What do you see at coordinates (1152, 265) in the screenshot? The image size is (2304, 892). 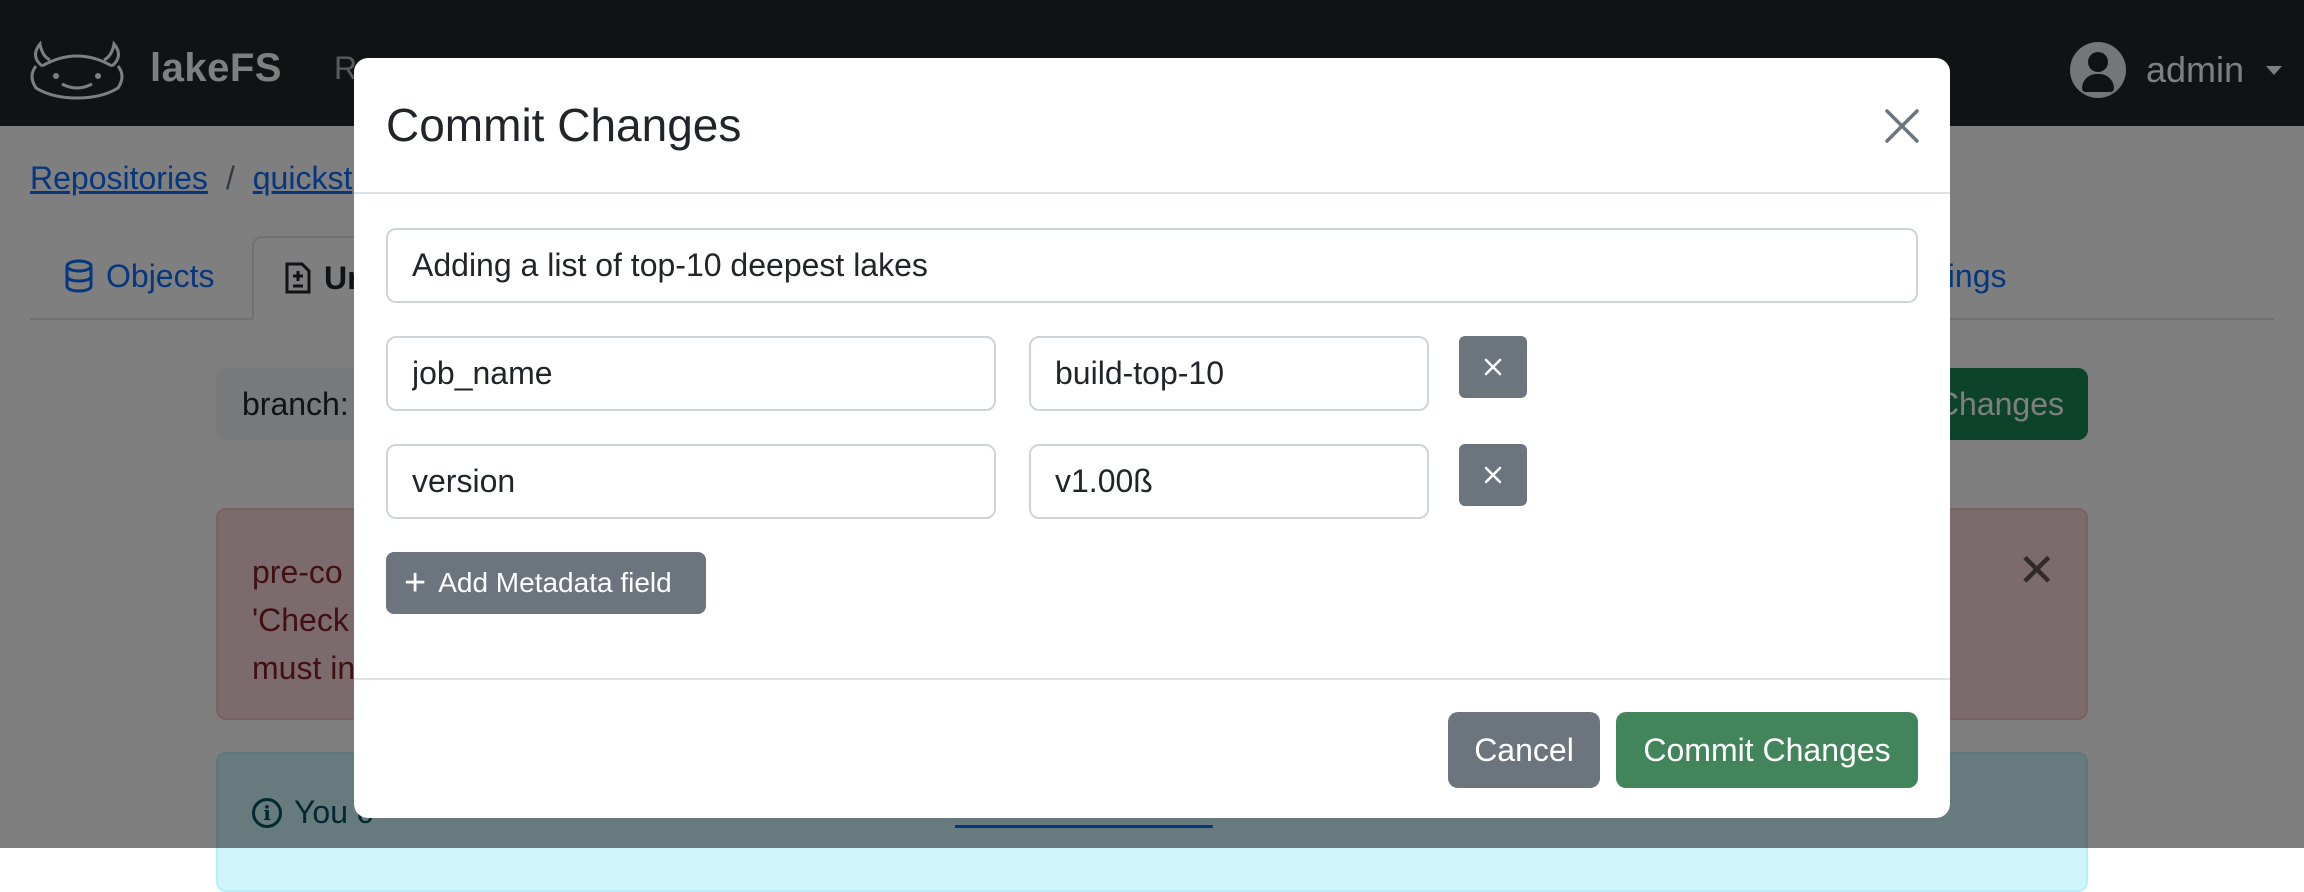 I see `commit-message-input` at bounding box center [1152, 265].